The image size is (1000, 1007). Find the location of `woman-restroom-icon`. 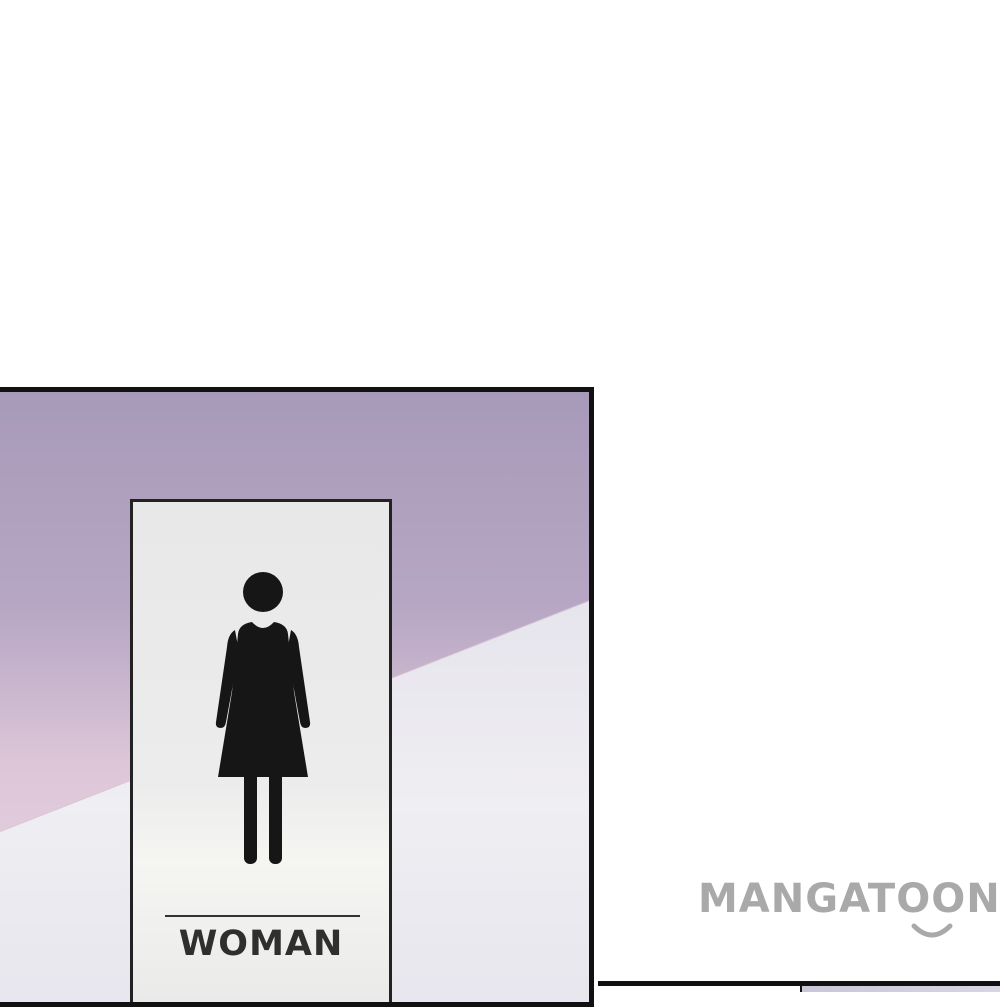

woman-restroom-icon is located at coordinates (263, 718).